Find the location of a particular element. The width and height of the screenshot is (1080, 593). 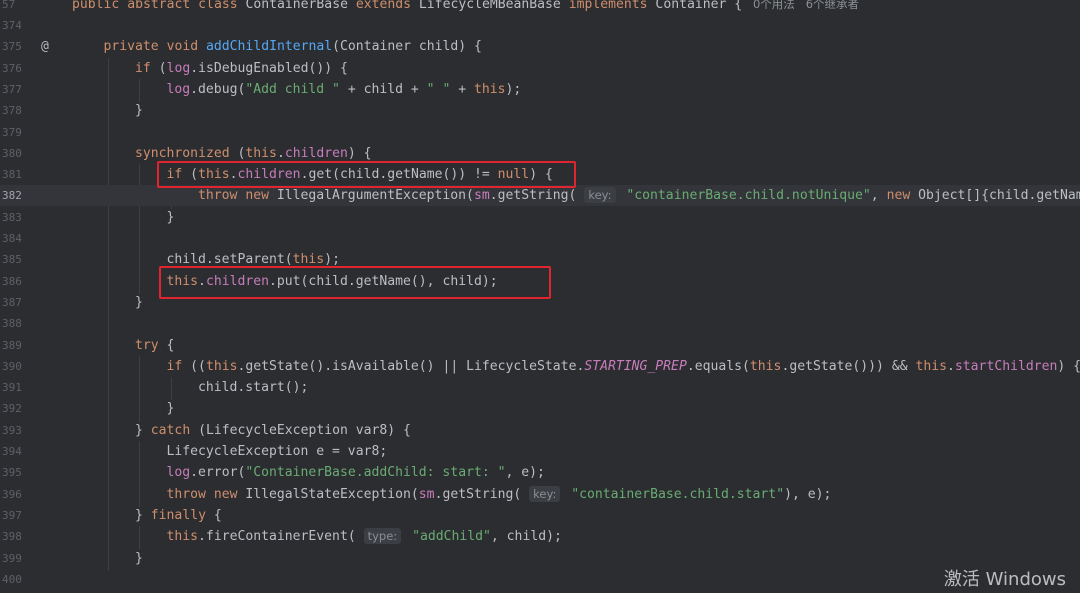

line-number: 374 is located at coordinates (12, 25).